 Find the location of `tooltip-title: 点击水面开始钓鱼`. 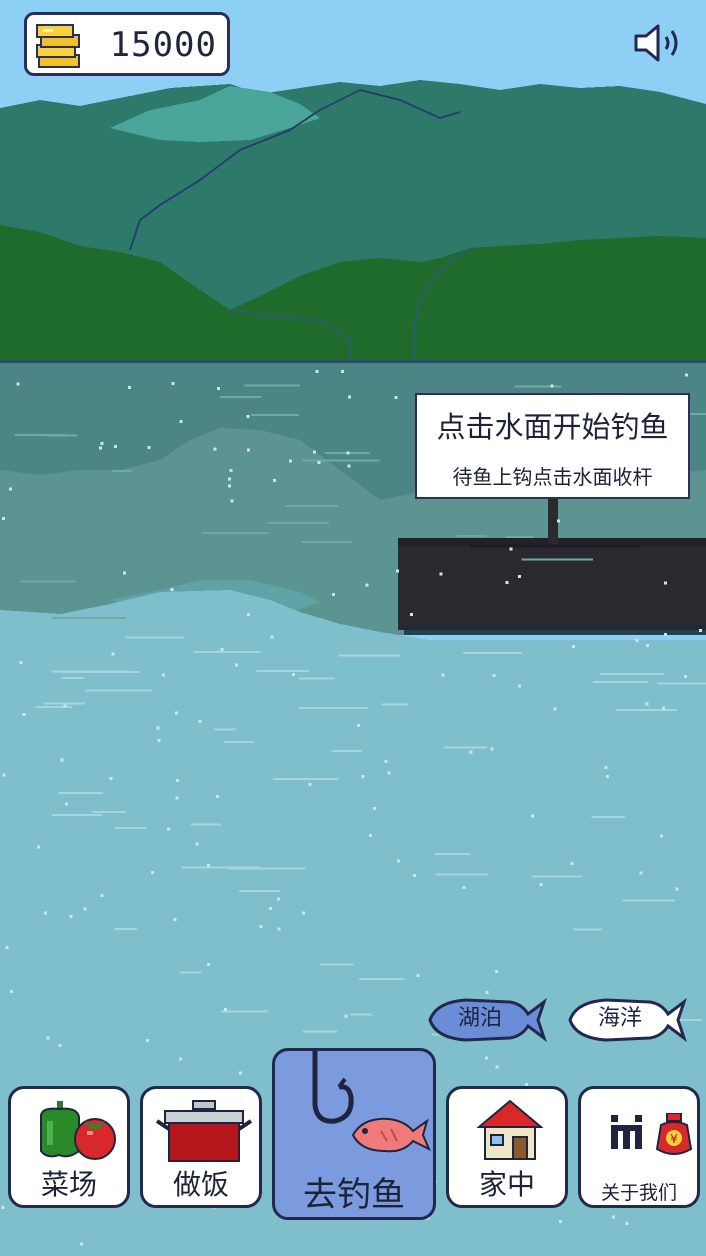

tooltip-title: 点击水面开始钓鱼 is located at coordinates (552, 427).